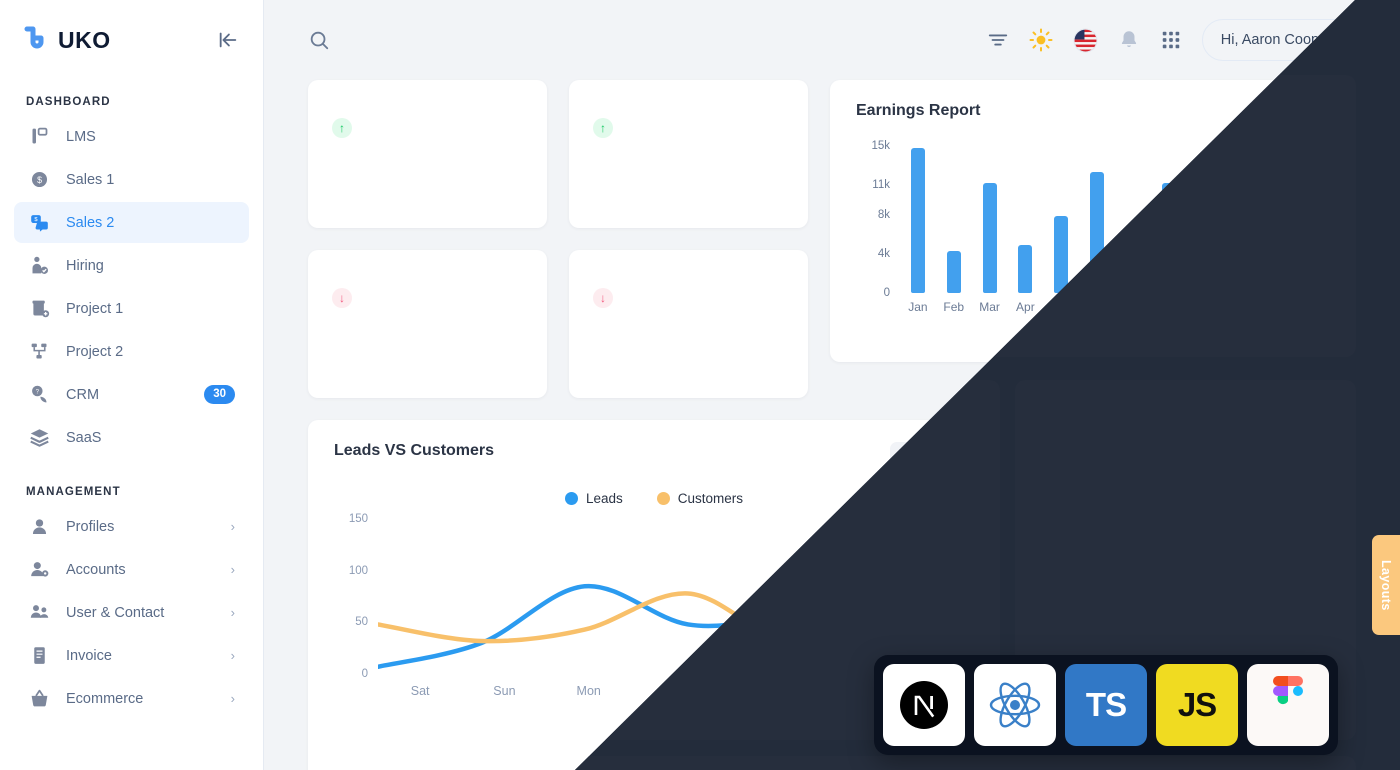 The height and width of the screenshot is (770, 1400). I want to click on filter-lines-icon, so click(998, 40).